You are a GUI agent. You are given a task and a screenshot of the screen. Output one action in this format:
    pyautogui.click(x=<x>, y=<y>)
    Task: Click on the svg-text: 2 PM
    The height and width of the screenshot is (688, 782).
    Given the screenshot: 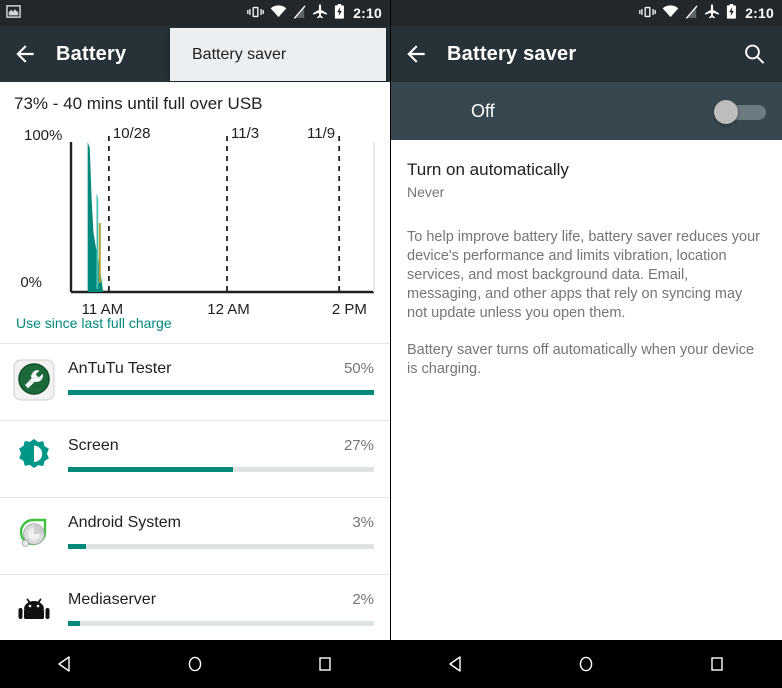 What is the action you would take?
    pyautogui.click(x=349, y=309)
    